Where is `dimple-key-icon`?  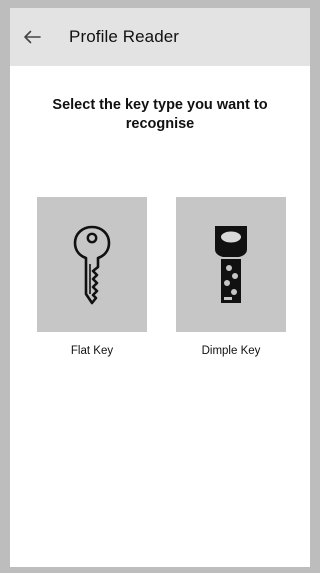
dimple-key-icon is located at coordinates (231, 264).